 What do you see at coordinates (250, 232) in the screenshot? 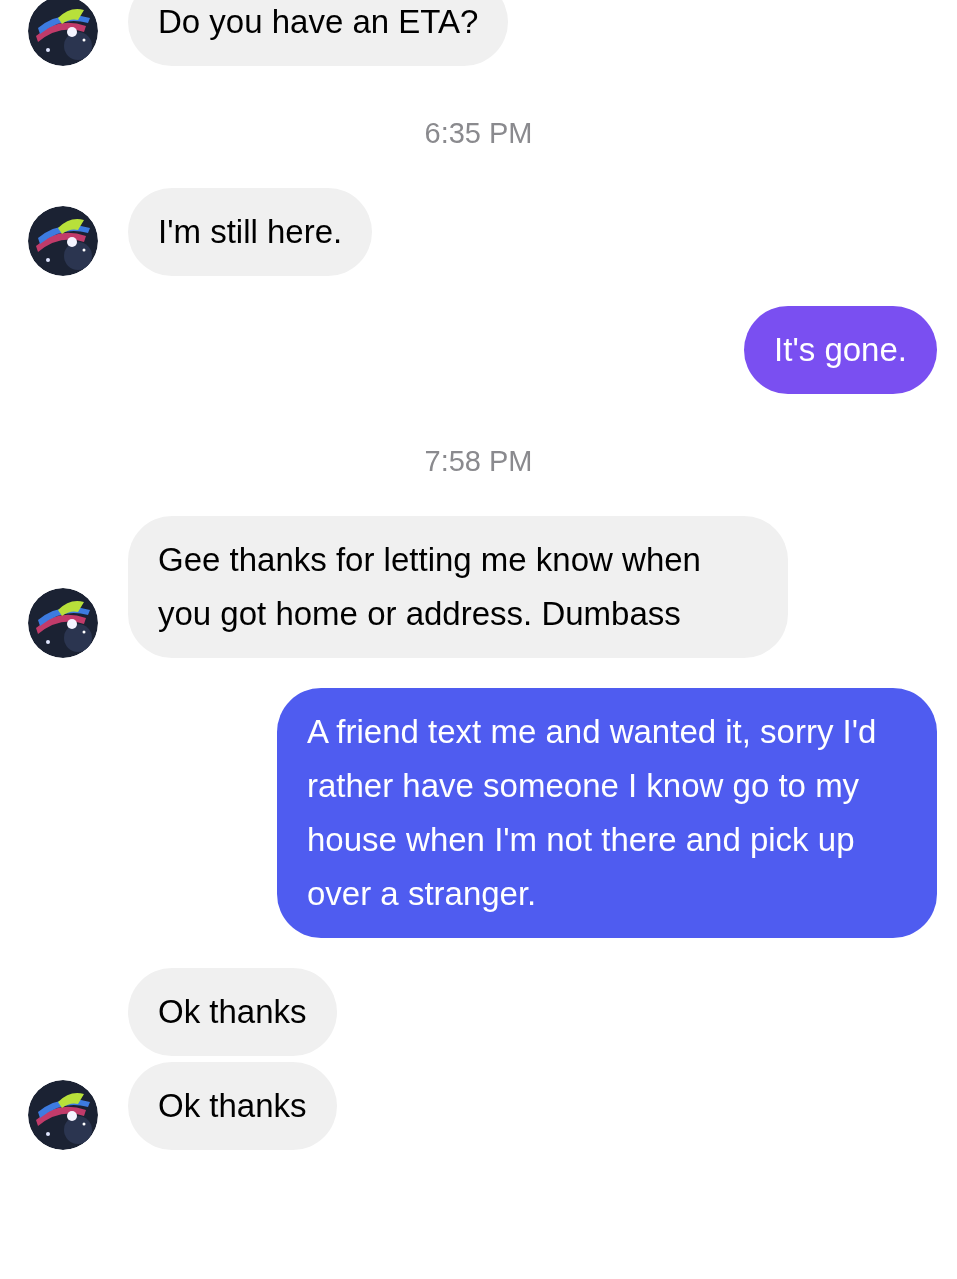
I see `received-message: I'm still here.` at bounding box center [250, 232].